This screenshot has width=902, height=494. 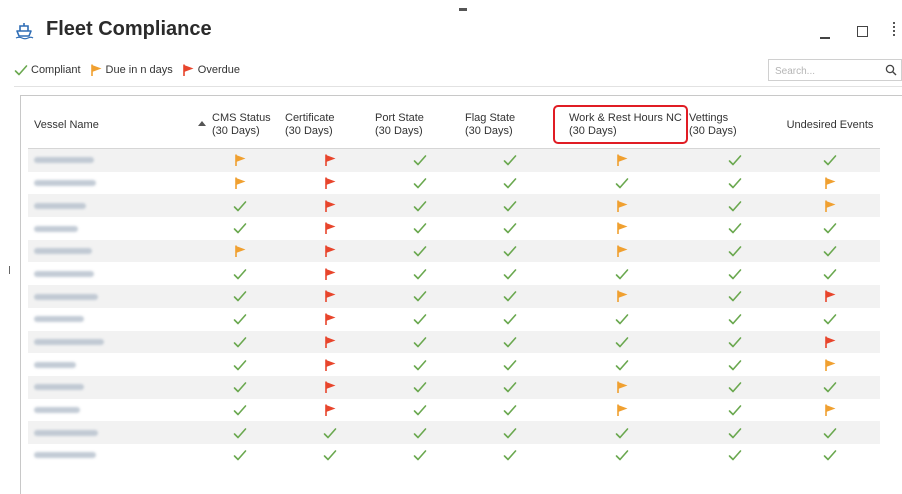 I want to click on column-header-port-state: Port State (30 Days), so click(x=420, y=125).